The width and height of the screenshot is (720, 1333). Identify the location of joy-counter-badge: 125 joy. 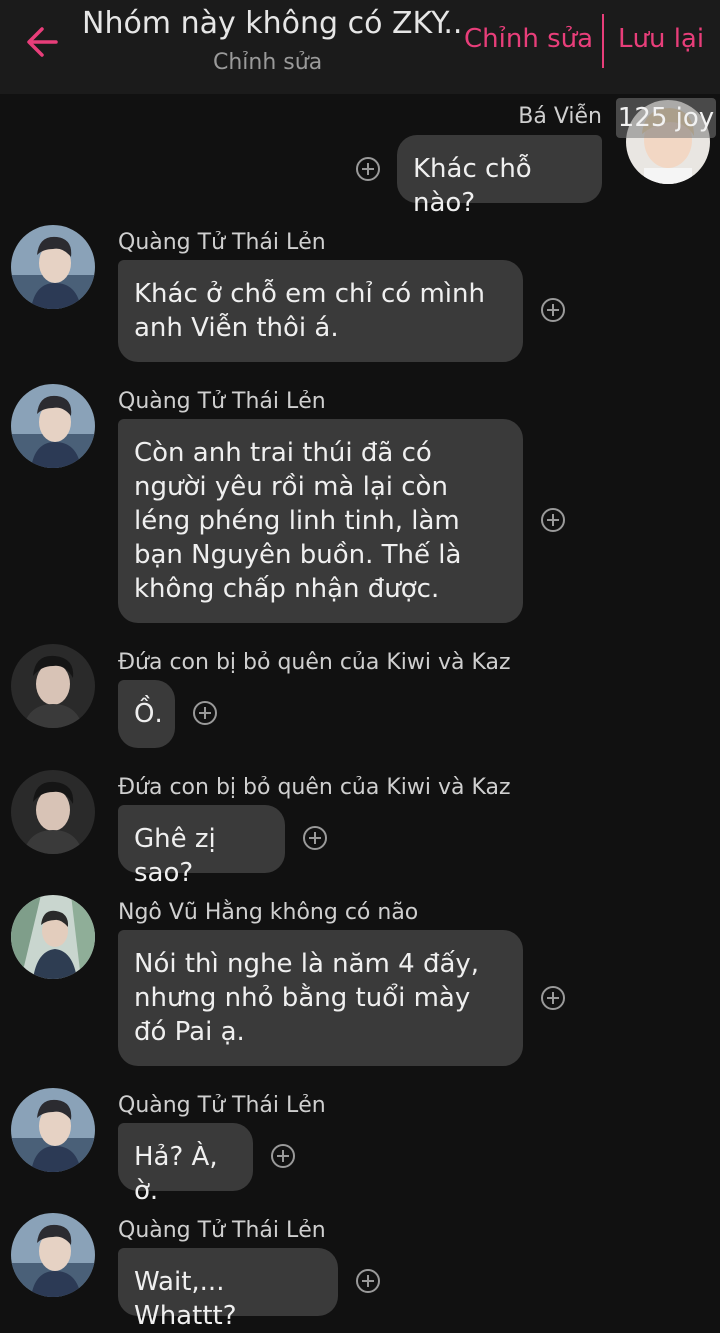
(666, 118).